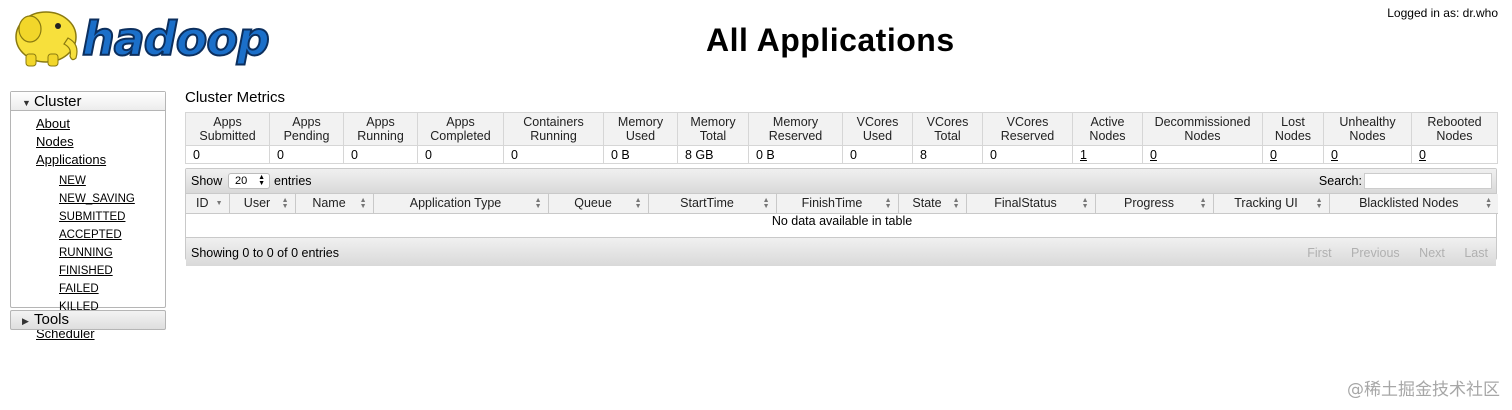 The image size is (1512, 410). I want to click on metrics-value-cell: 1, so click(1107, 154).